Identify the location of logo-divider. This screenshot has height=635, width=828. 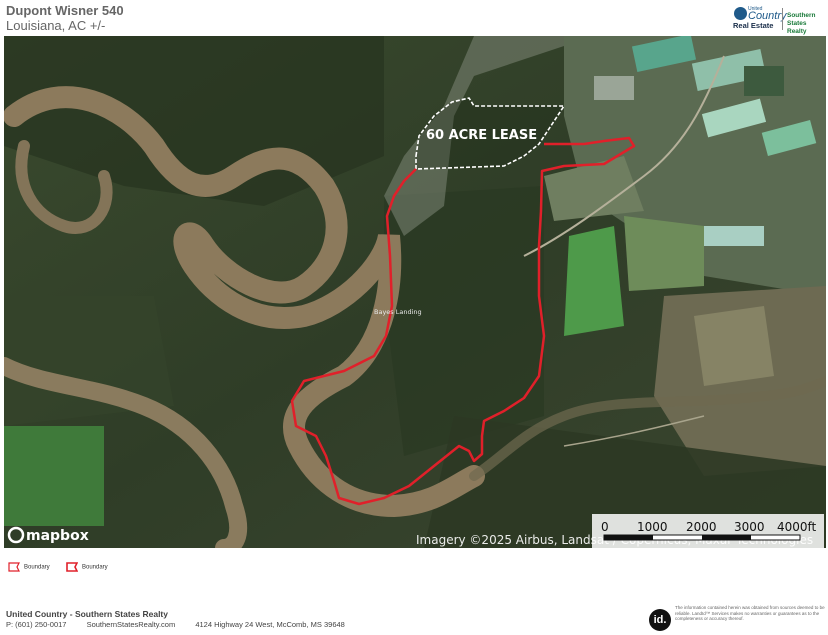
(782, 19).